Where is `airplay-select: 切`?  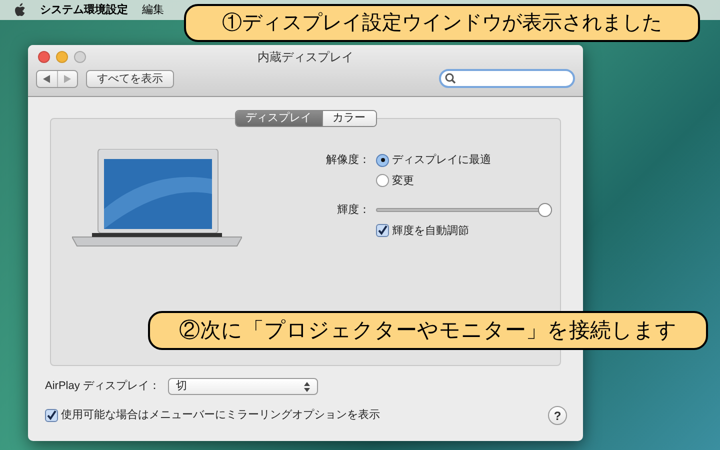
airplay-select: 切 is located at coordinates (243, 386).